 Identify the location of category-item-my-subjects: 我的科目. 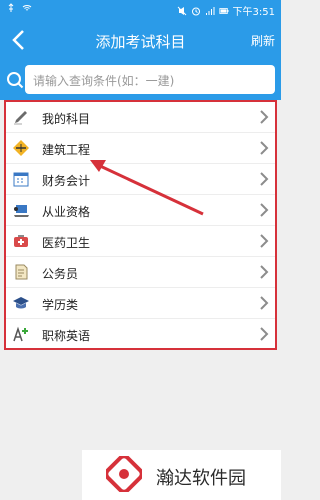
(140, 117).